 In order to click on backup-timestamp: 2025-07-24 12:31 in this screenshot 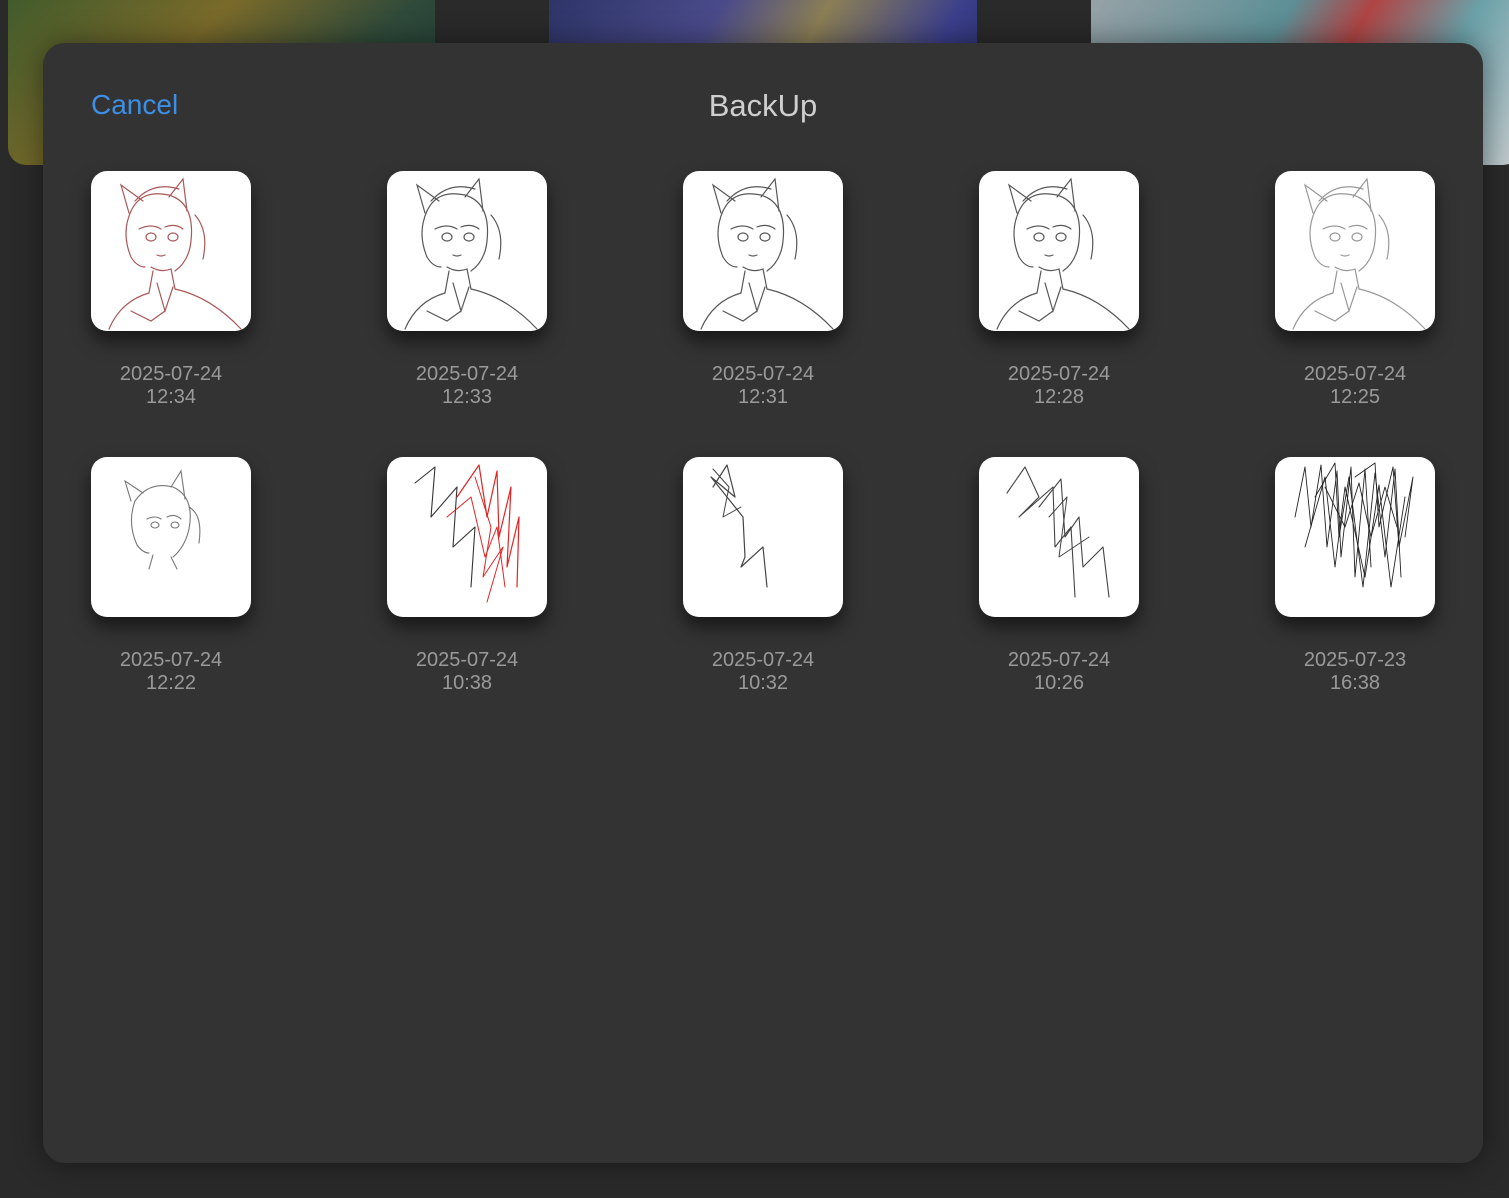, I will do `click(763, 386)`.